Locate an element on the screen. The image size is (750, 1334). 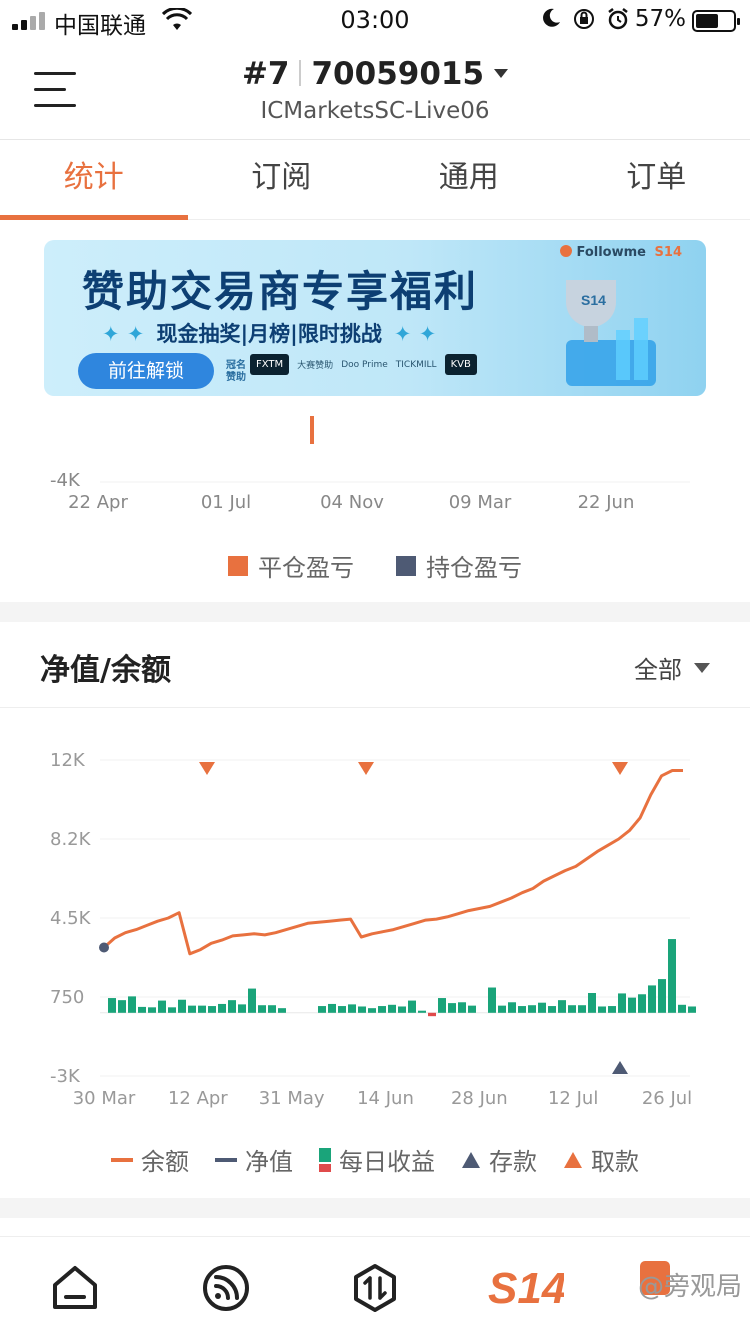
account-selector: #7 70059015 is located at coordinates (375, 74).